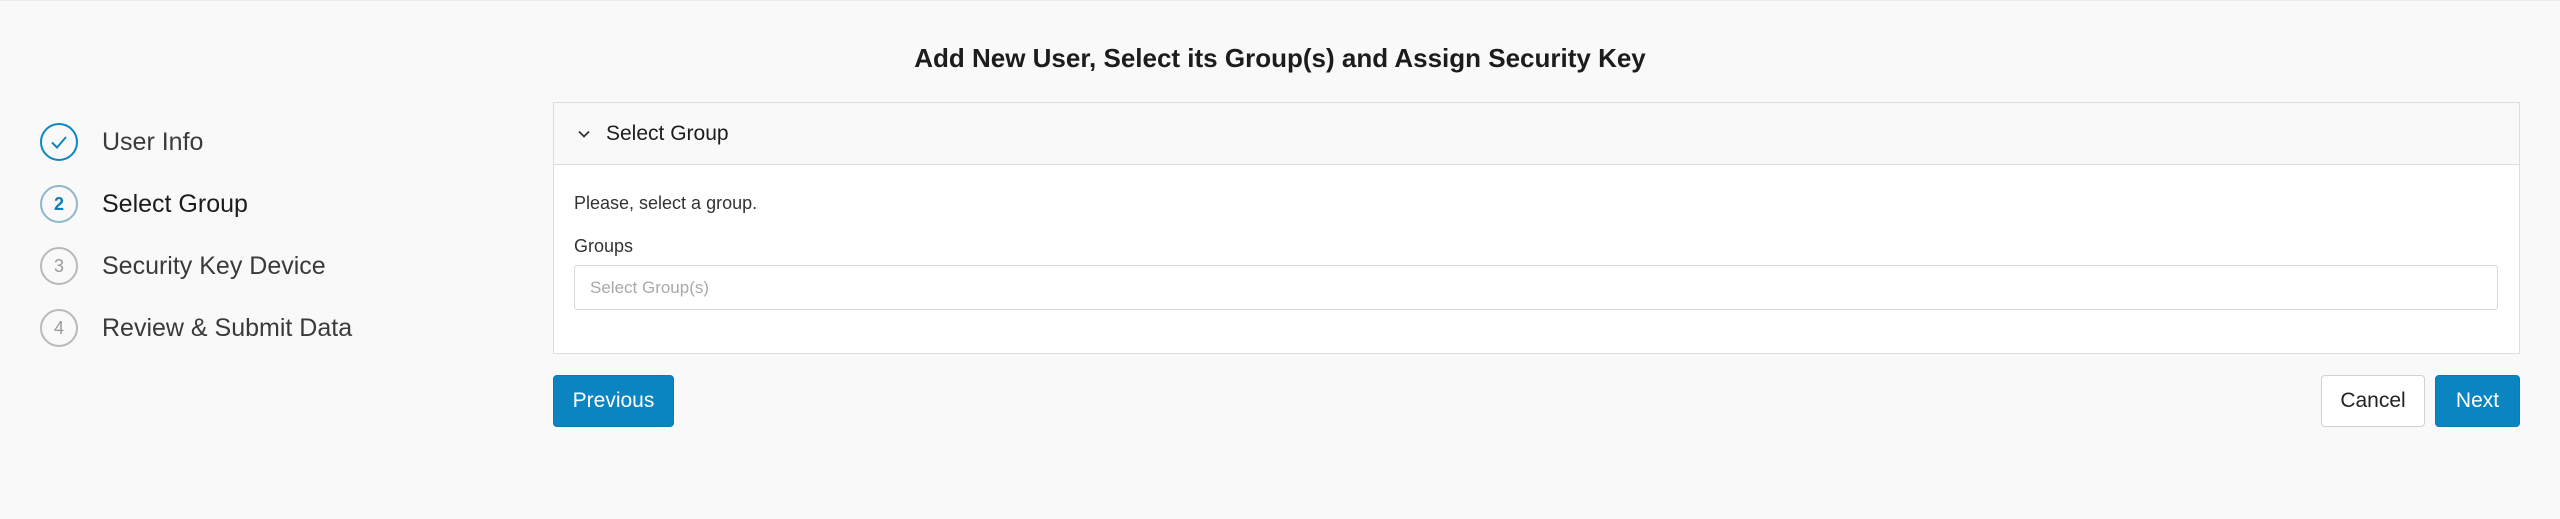  What do you see at coordinates (214, 265) in the screenshot?
I see `step-label: Security Key Device` at bounding box center [214, 265].